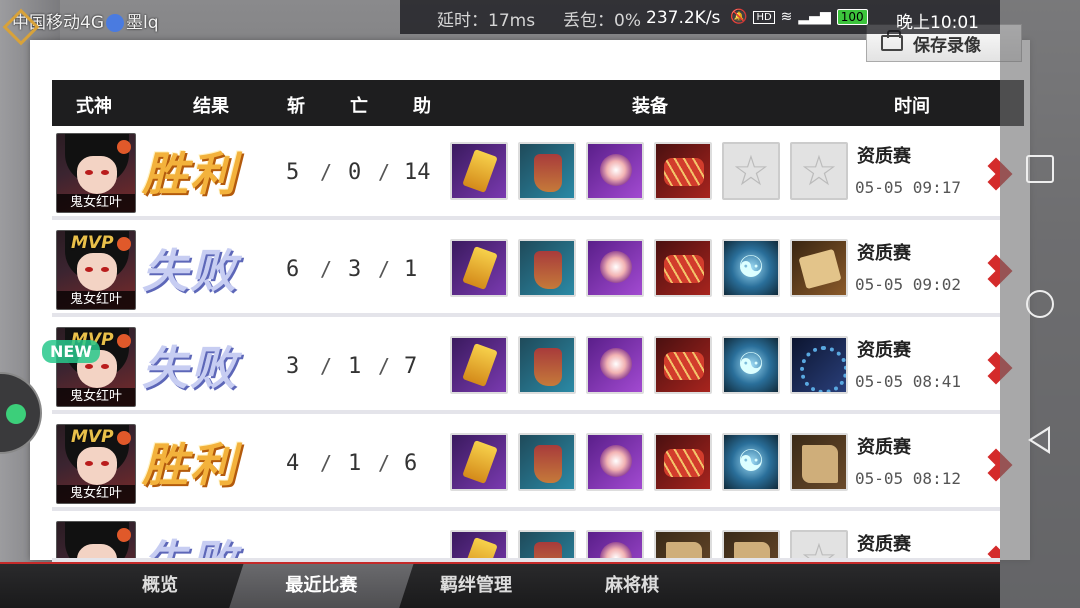  Describe the element at coordinates (538, 103) in the screenshot. I see `table-header: 式神 结果 斩 亡 助 装备 时间` at that location.